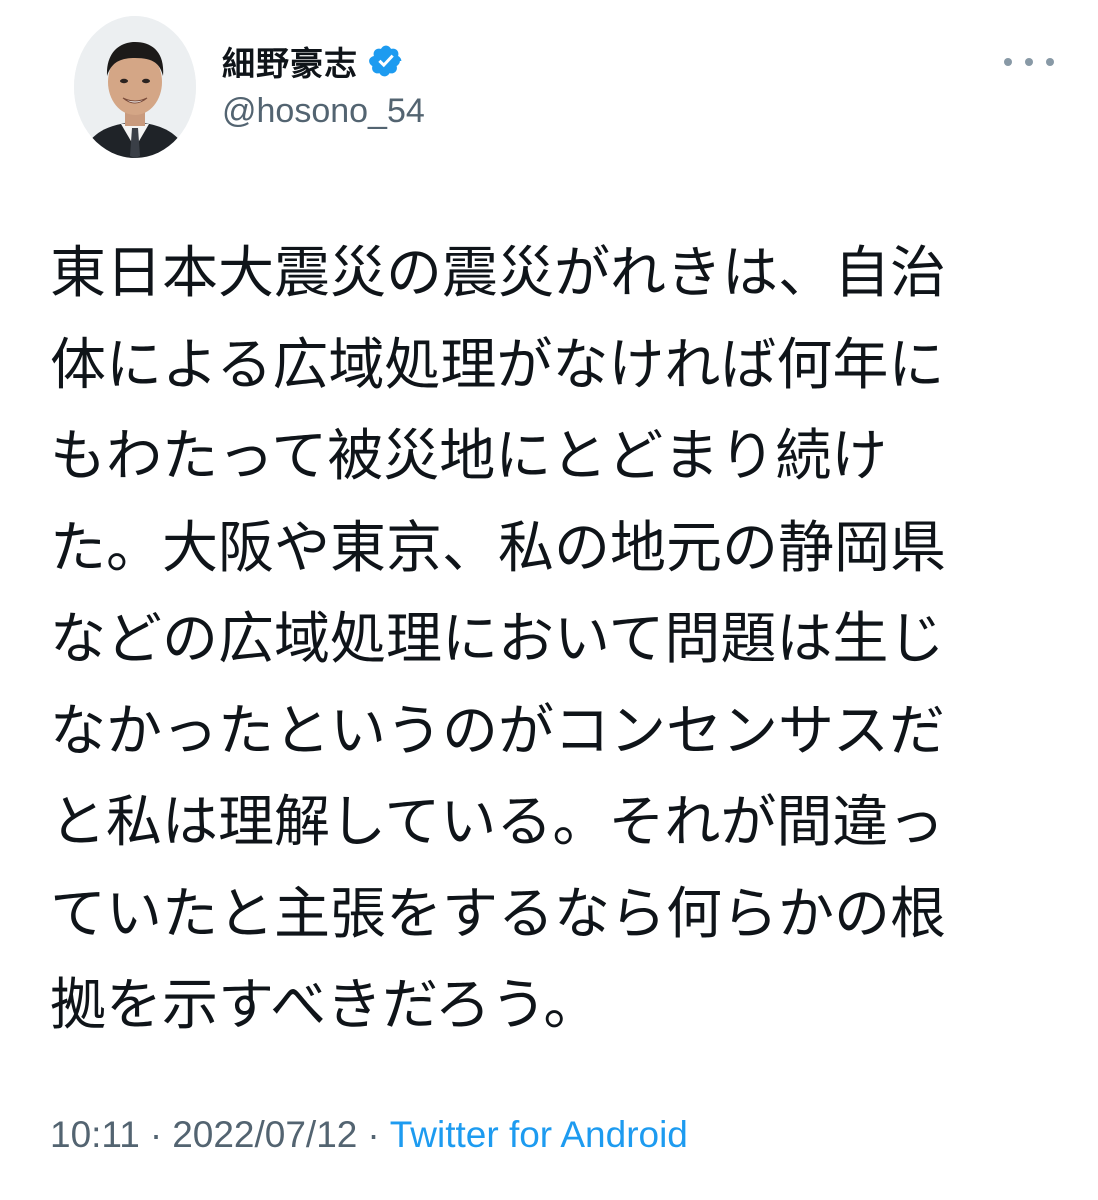 This screenshot has height=1200, width=1098. What do you see at coordinates (290, 61) in the screenshot?
I see `display-name: 細野豪志` at bounding box center [290, 61].